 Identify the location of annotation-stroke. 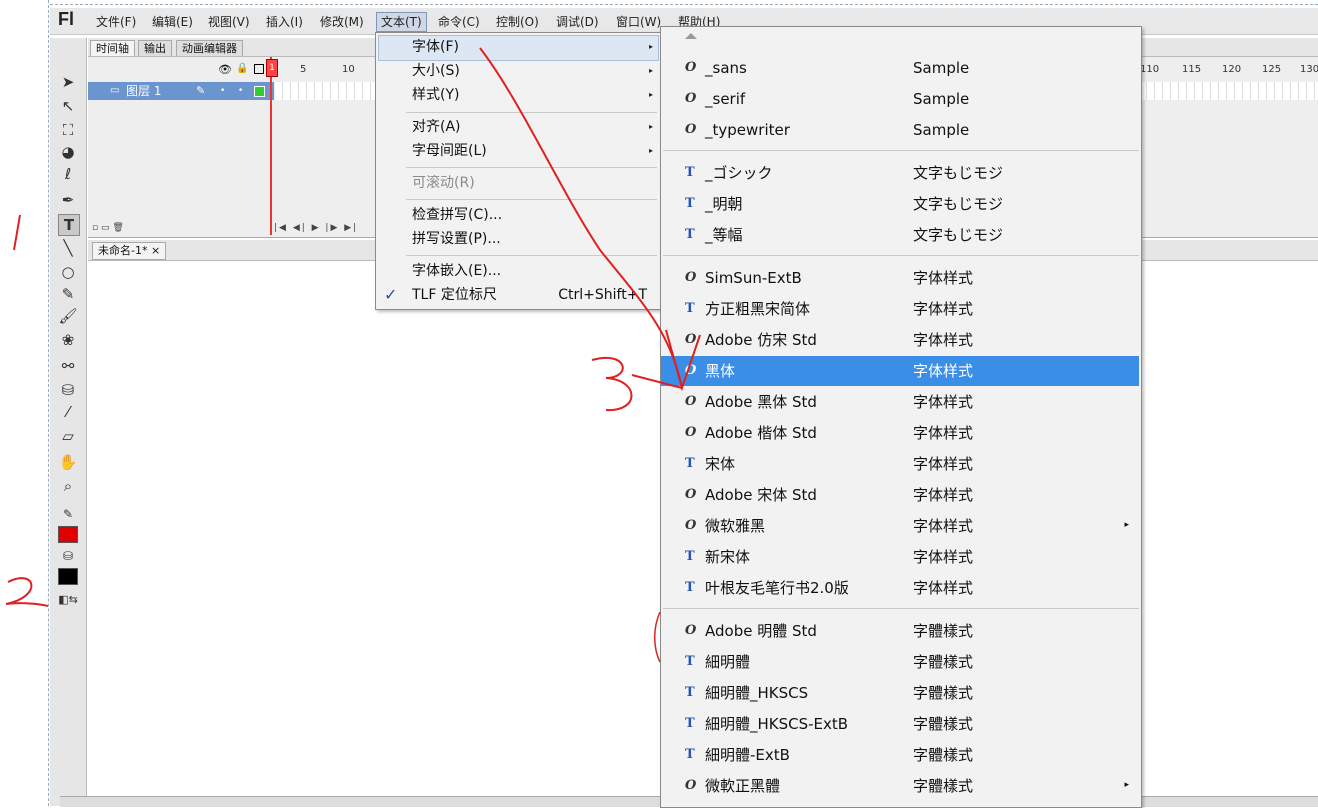
(657, 637).